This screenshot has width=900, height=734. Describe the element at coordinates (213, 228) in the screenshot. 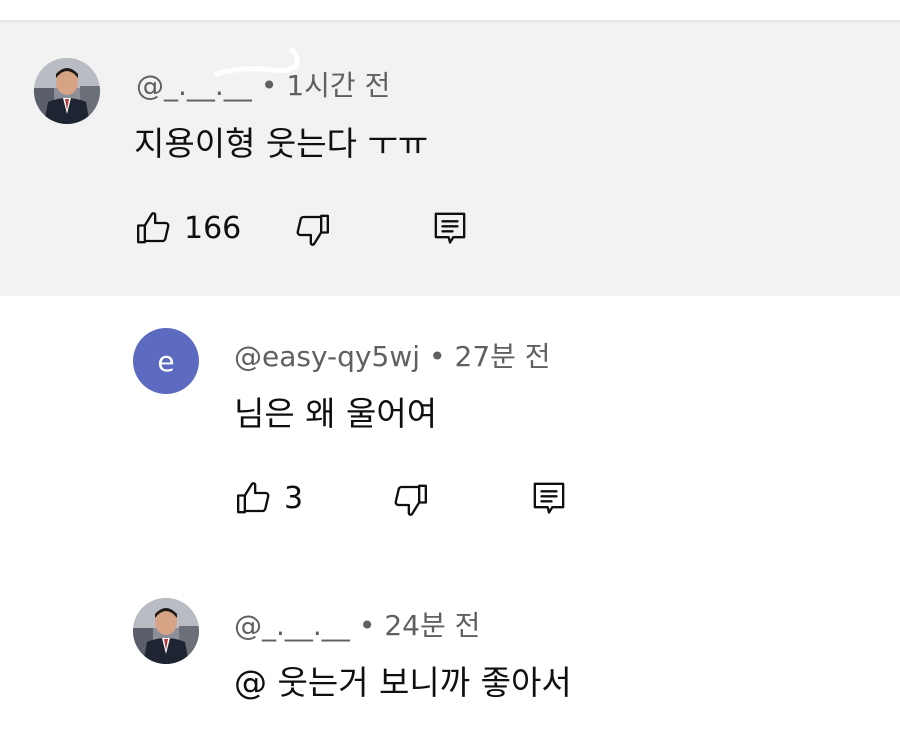

I see `like-count: 166` at that location.